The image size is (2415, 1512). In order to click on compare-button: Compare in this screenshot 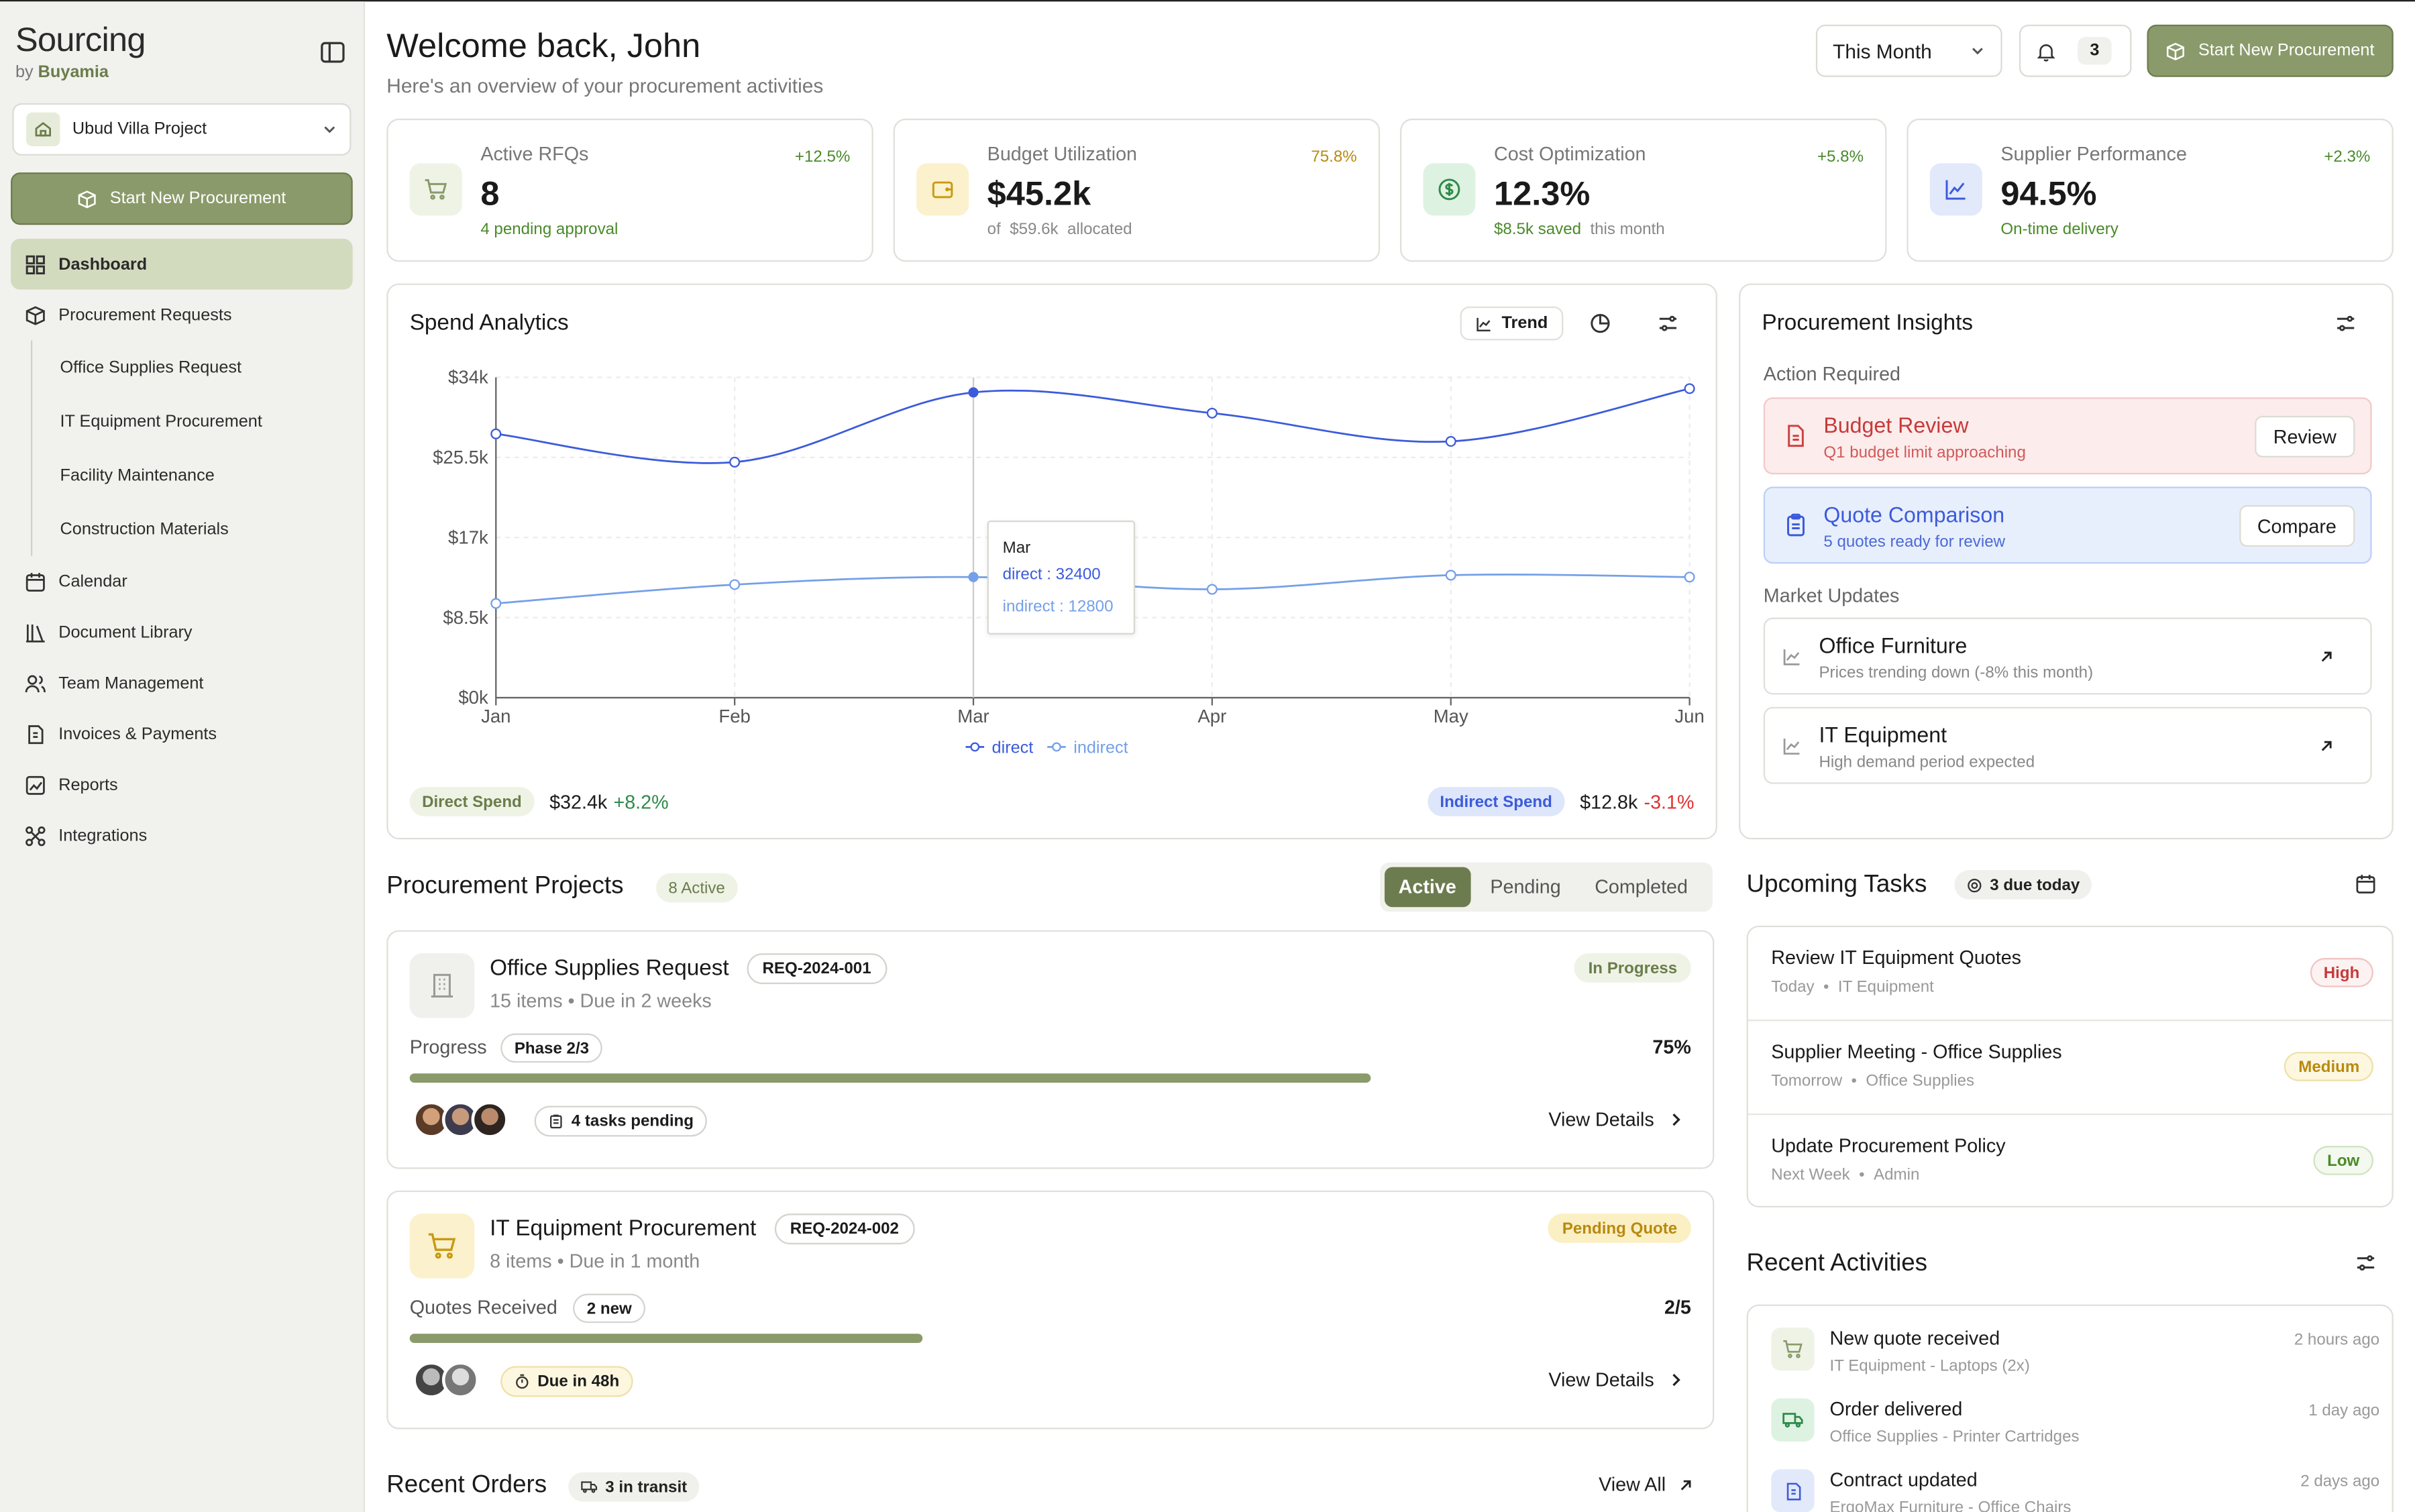, I will do `click(2297, 526)`.